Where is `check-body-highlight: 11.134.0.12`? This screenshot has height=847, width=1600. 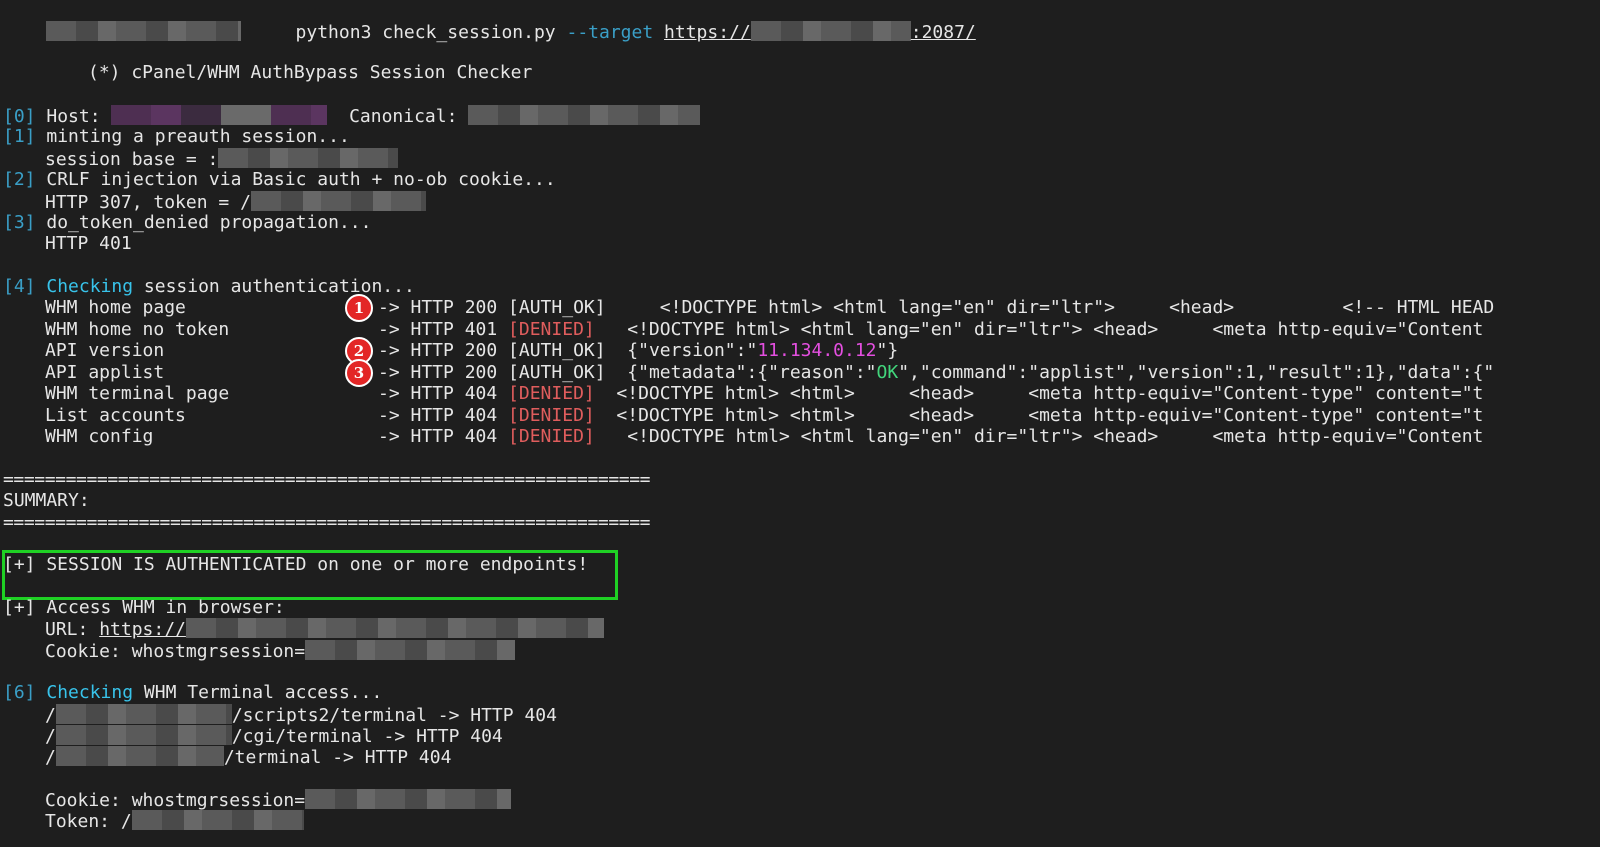
check-body-highlight: 11.134.0.12 is located at coordinates (817, 350).